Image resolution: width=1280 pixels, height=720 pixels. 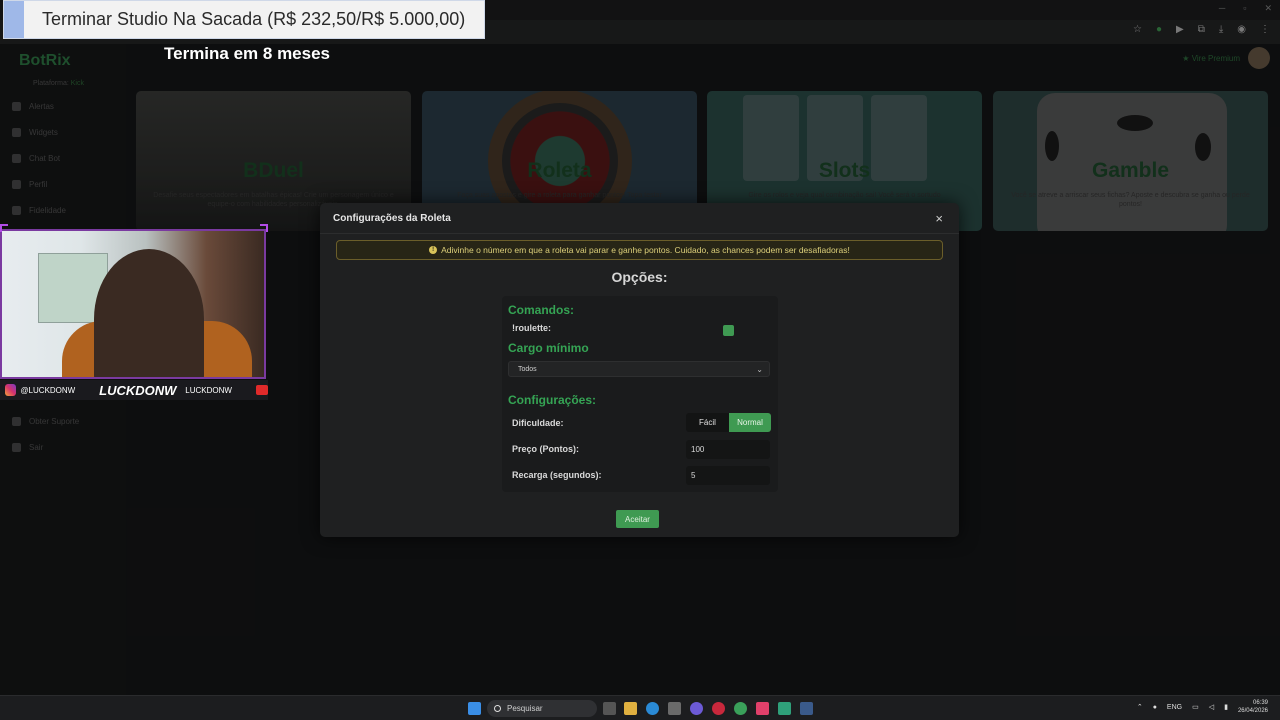 I want to click on volume-icon: ◁, so click(x=1211, y=707).